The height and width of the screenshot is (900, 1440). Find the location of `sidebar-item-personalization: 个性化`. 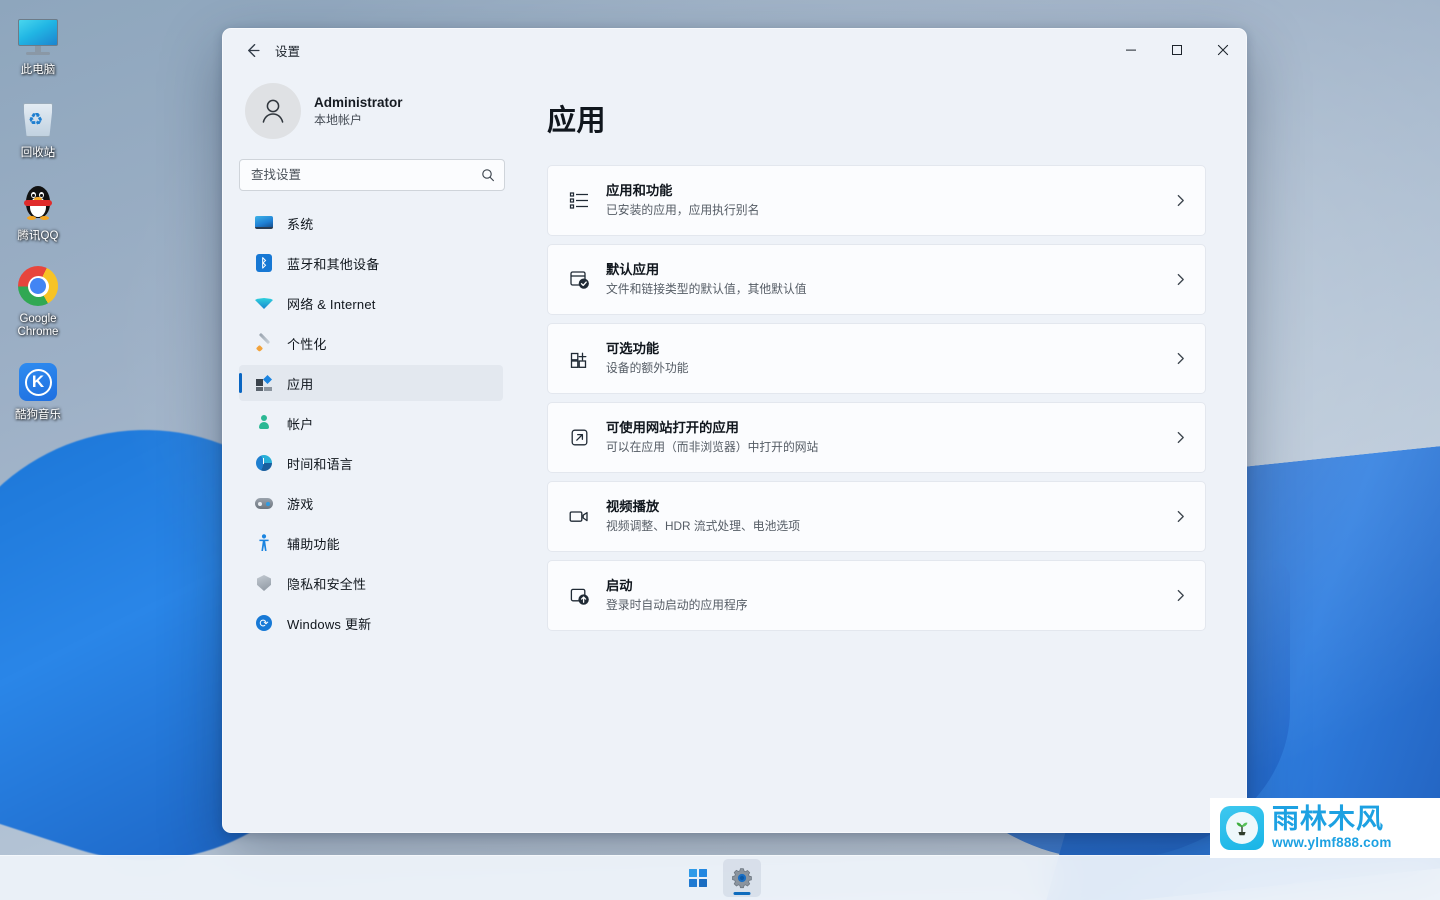

sidebar-item-personalization: 个性化 is located at coordinates (371, 343).